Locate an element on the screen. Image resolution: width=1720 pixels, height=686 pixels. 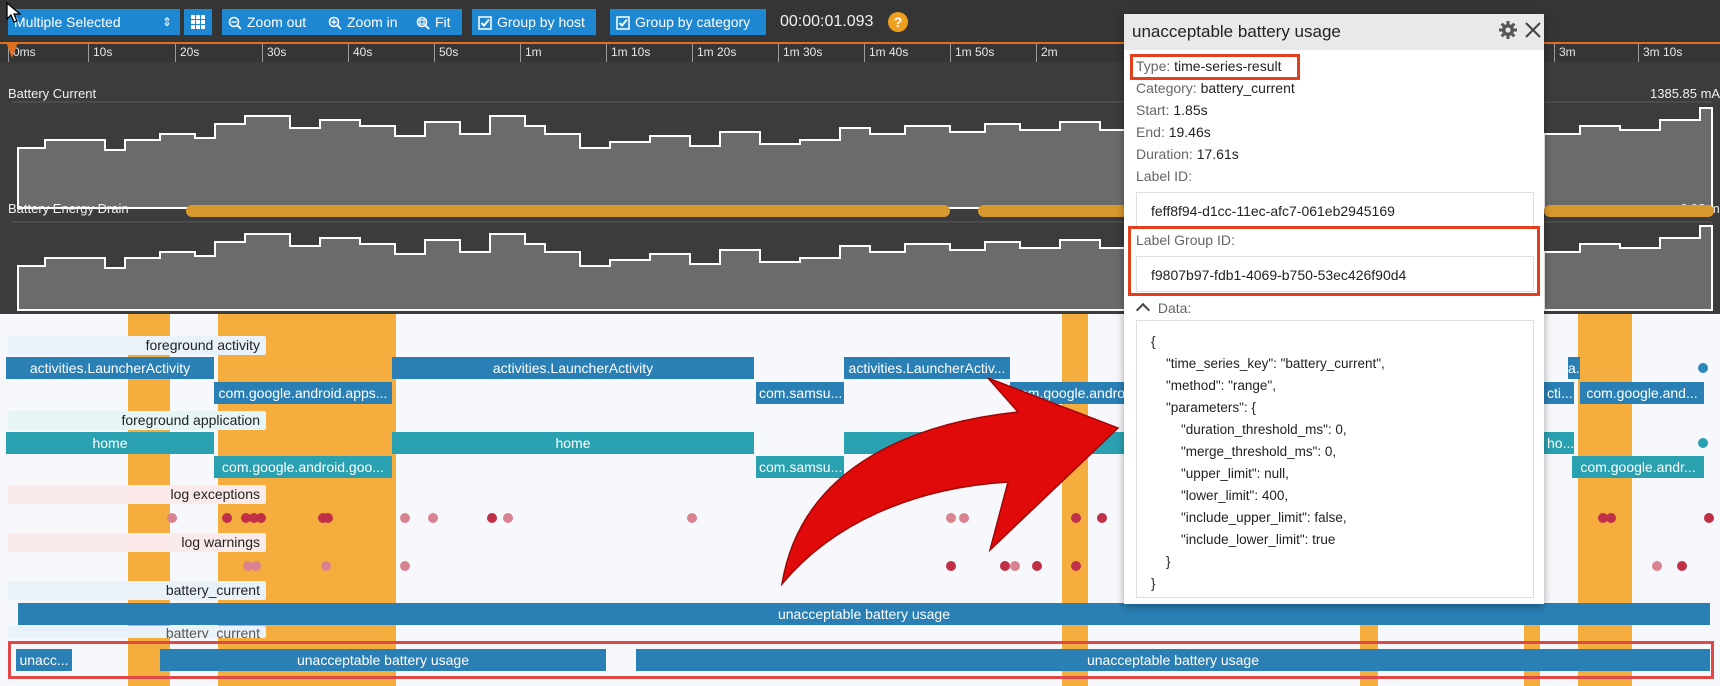
json-line: } is located at coordinates (1153, 583).